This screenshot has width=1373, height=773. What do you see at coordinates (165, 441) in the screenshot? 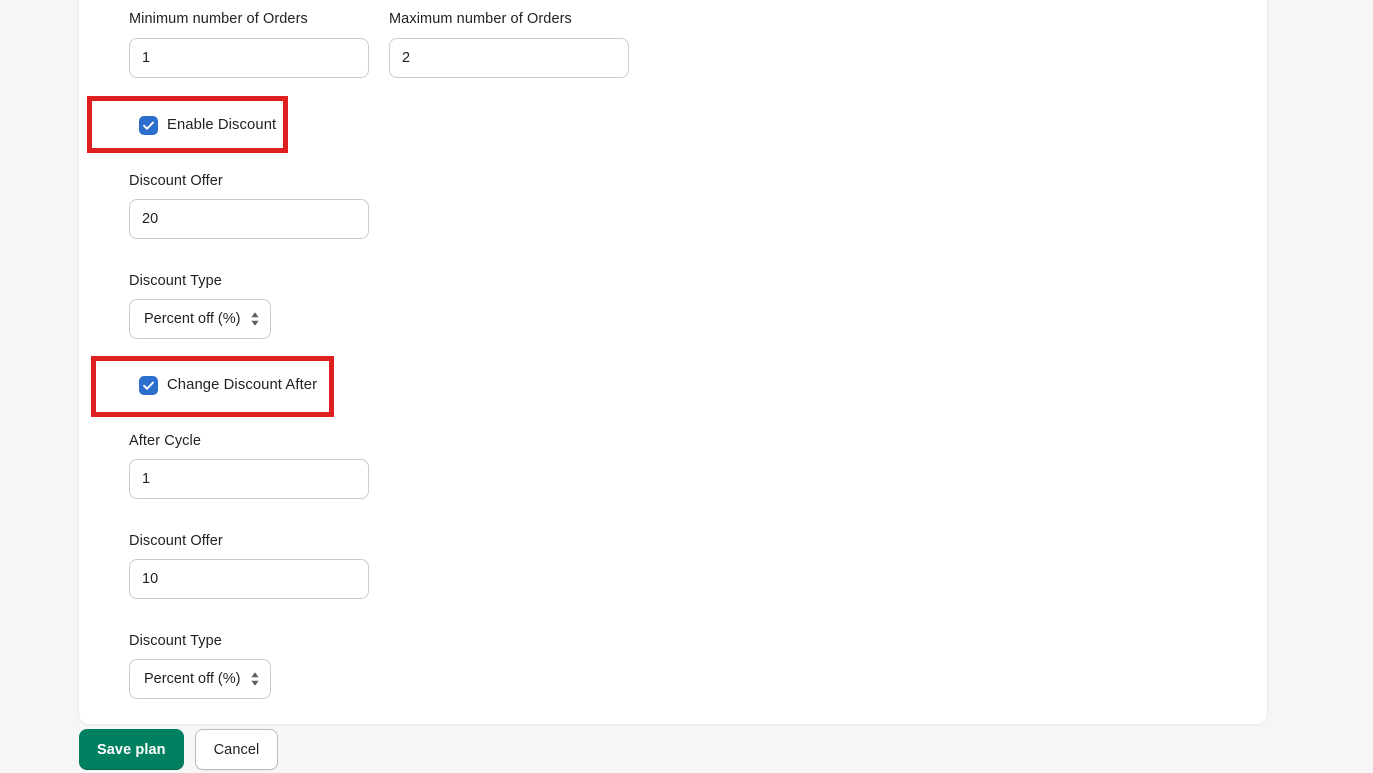
I see `after-cycle-label: After Cycle` at bounding box center [165, 441].